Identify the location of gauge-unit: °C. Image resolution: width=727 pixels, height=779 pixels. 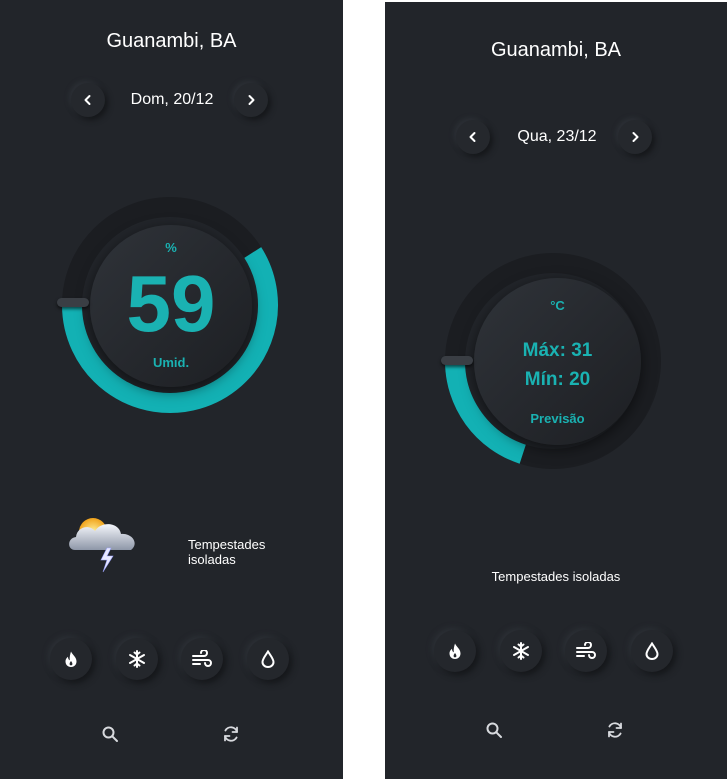
(557, 305).